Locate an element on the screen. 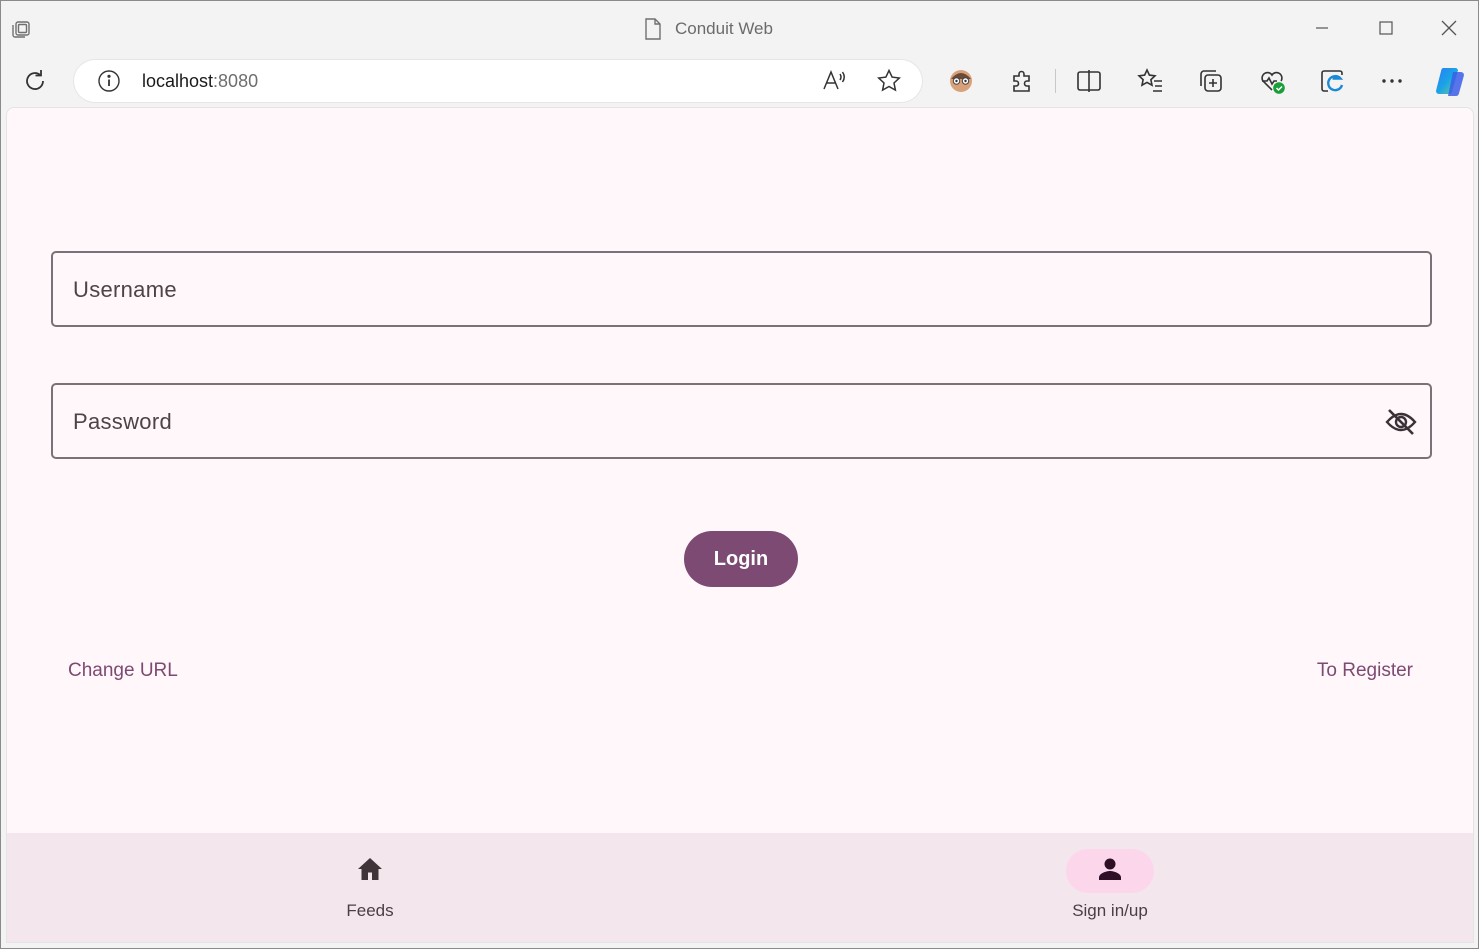 The width and height of the screenshot is (1479, 949). browser-toolbar: localhost:8080 is located at coordinates (739, 81).